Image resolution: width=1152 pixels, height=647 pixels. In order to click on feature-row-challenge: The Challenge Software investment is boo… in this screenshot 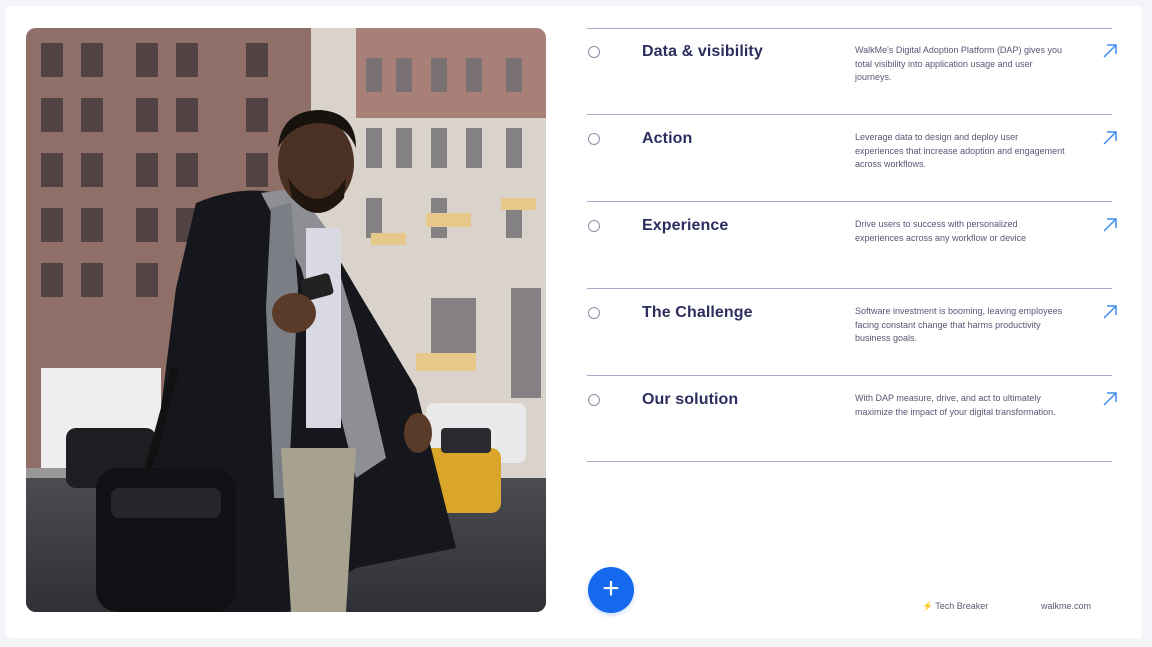, I will do `click(857, 333)`.